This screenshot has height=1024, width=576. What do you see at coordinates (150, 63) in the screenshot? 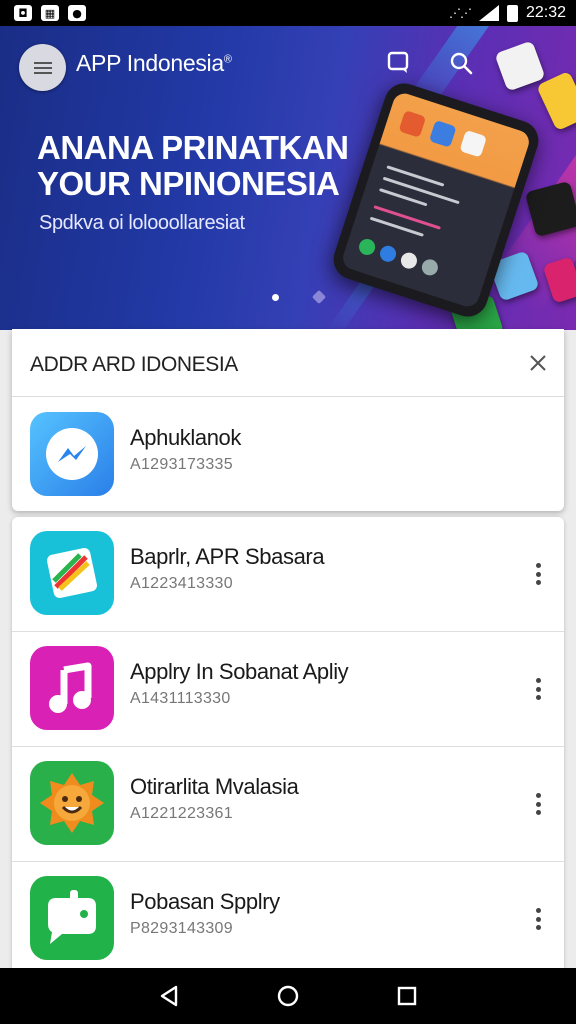
I see `app-title-text: APP Indonesia` at bounding box center [150, 63].